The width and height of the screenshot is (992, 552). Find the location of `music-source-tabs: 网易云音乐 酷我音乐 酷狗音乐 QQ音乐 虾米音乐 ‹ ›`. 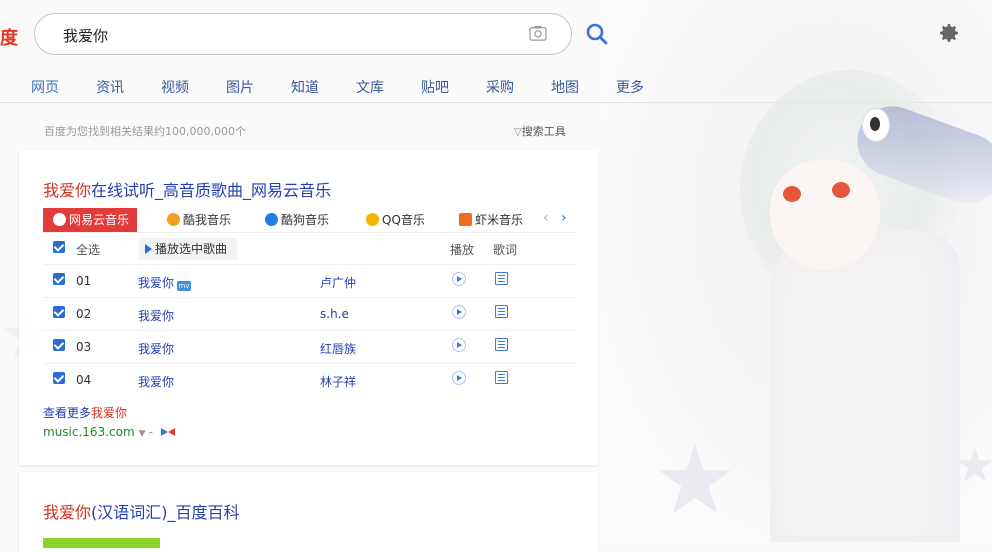

music-source-tabs: 网易云音乐 酷我音乐 酷狗音乐 QQ音乐 虾米音乐 ‹ › is located at coordinates (309, 220).